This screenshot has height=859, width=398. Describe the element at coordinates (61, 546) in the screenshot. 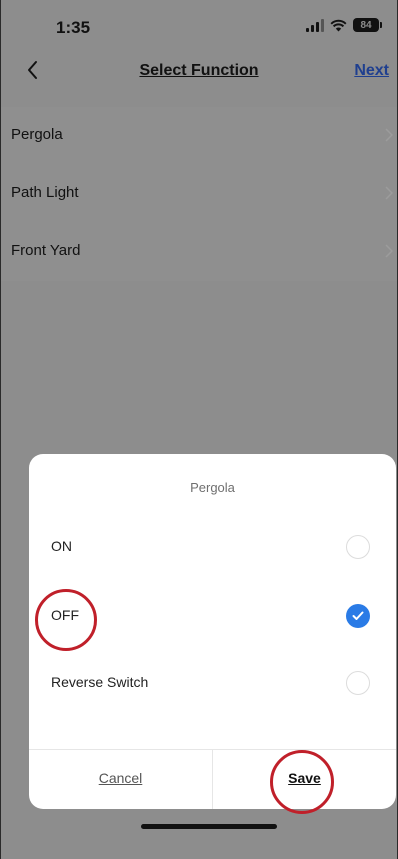

I see `option-label: ON` at that location.